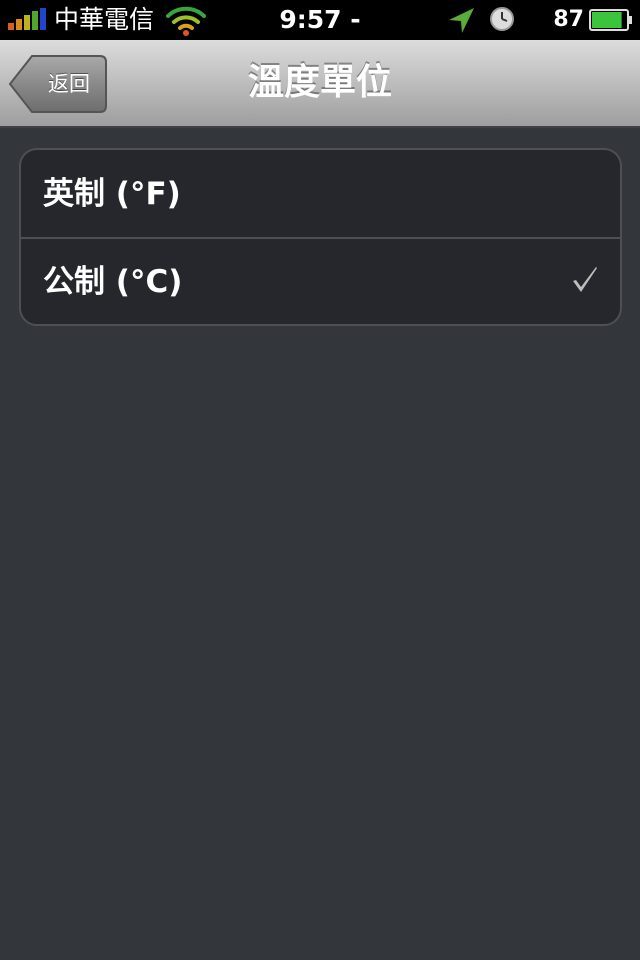 This screenshot has width=640, height=960. I want to click on status-bar: 中華電信 9:57 - 159MB 87 %, so click(320, 34).